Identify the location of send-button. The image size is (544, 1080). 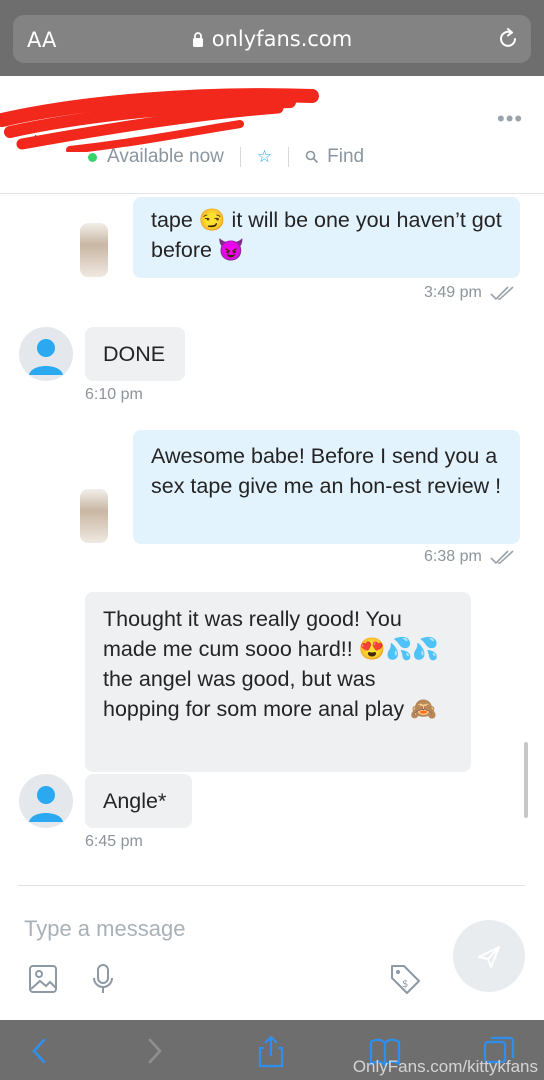
(489, 956).